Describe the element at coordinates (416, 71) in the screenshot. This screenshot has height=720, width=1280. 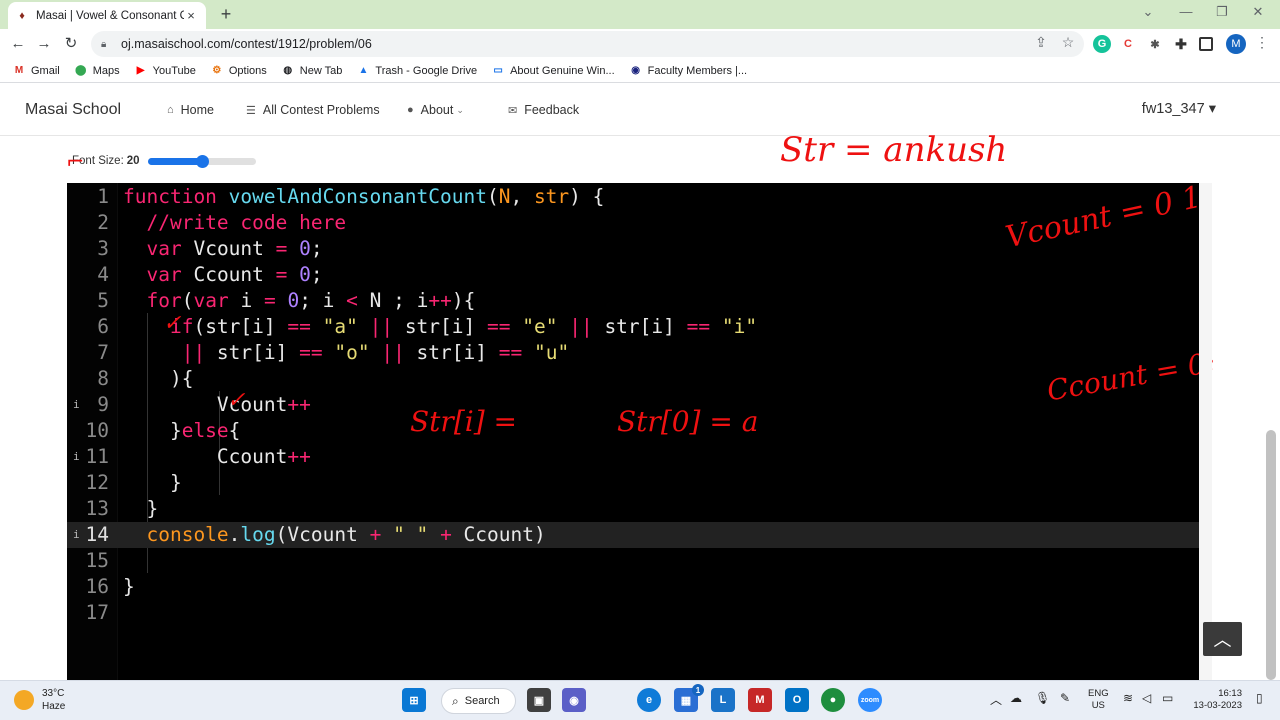
I see `bookmark-trash-drive: ▲ Trash - Google Drive` at that location.